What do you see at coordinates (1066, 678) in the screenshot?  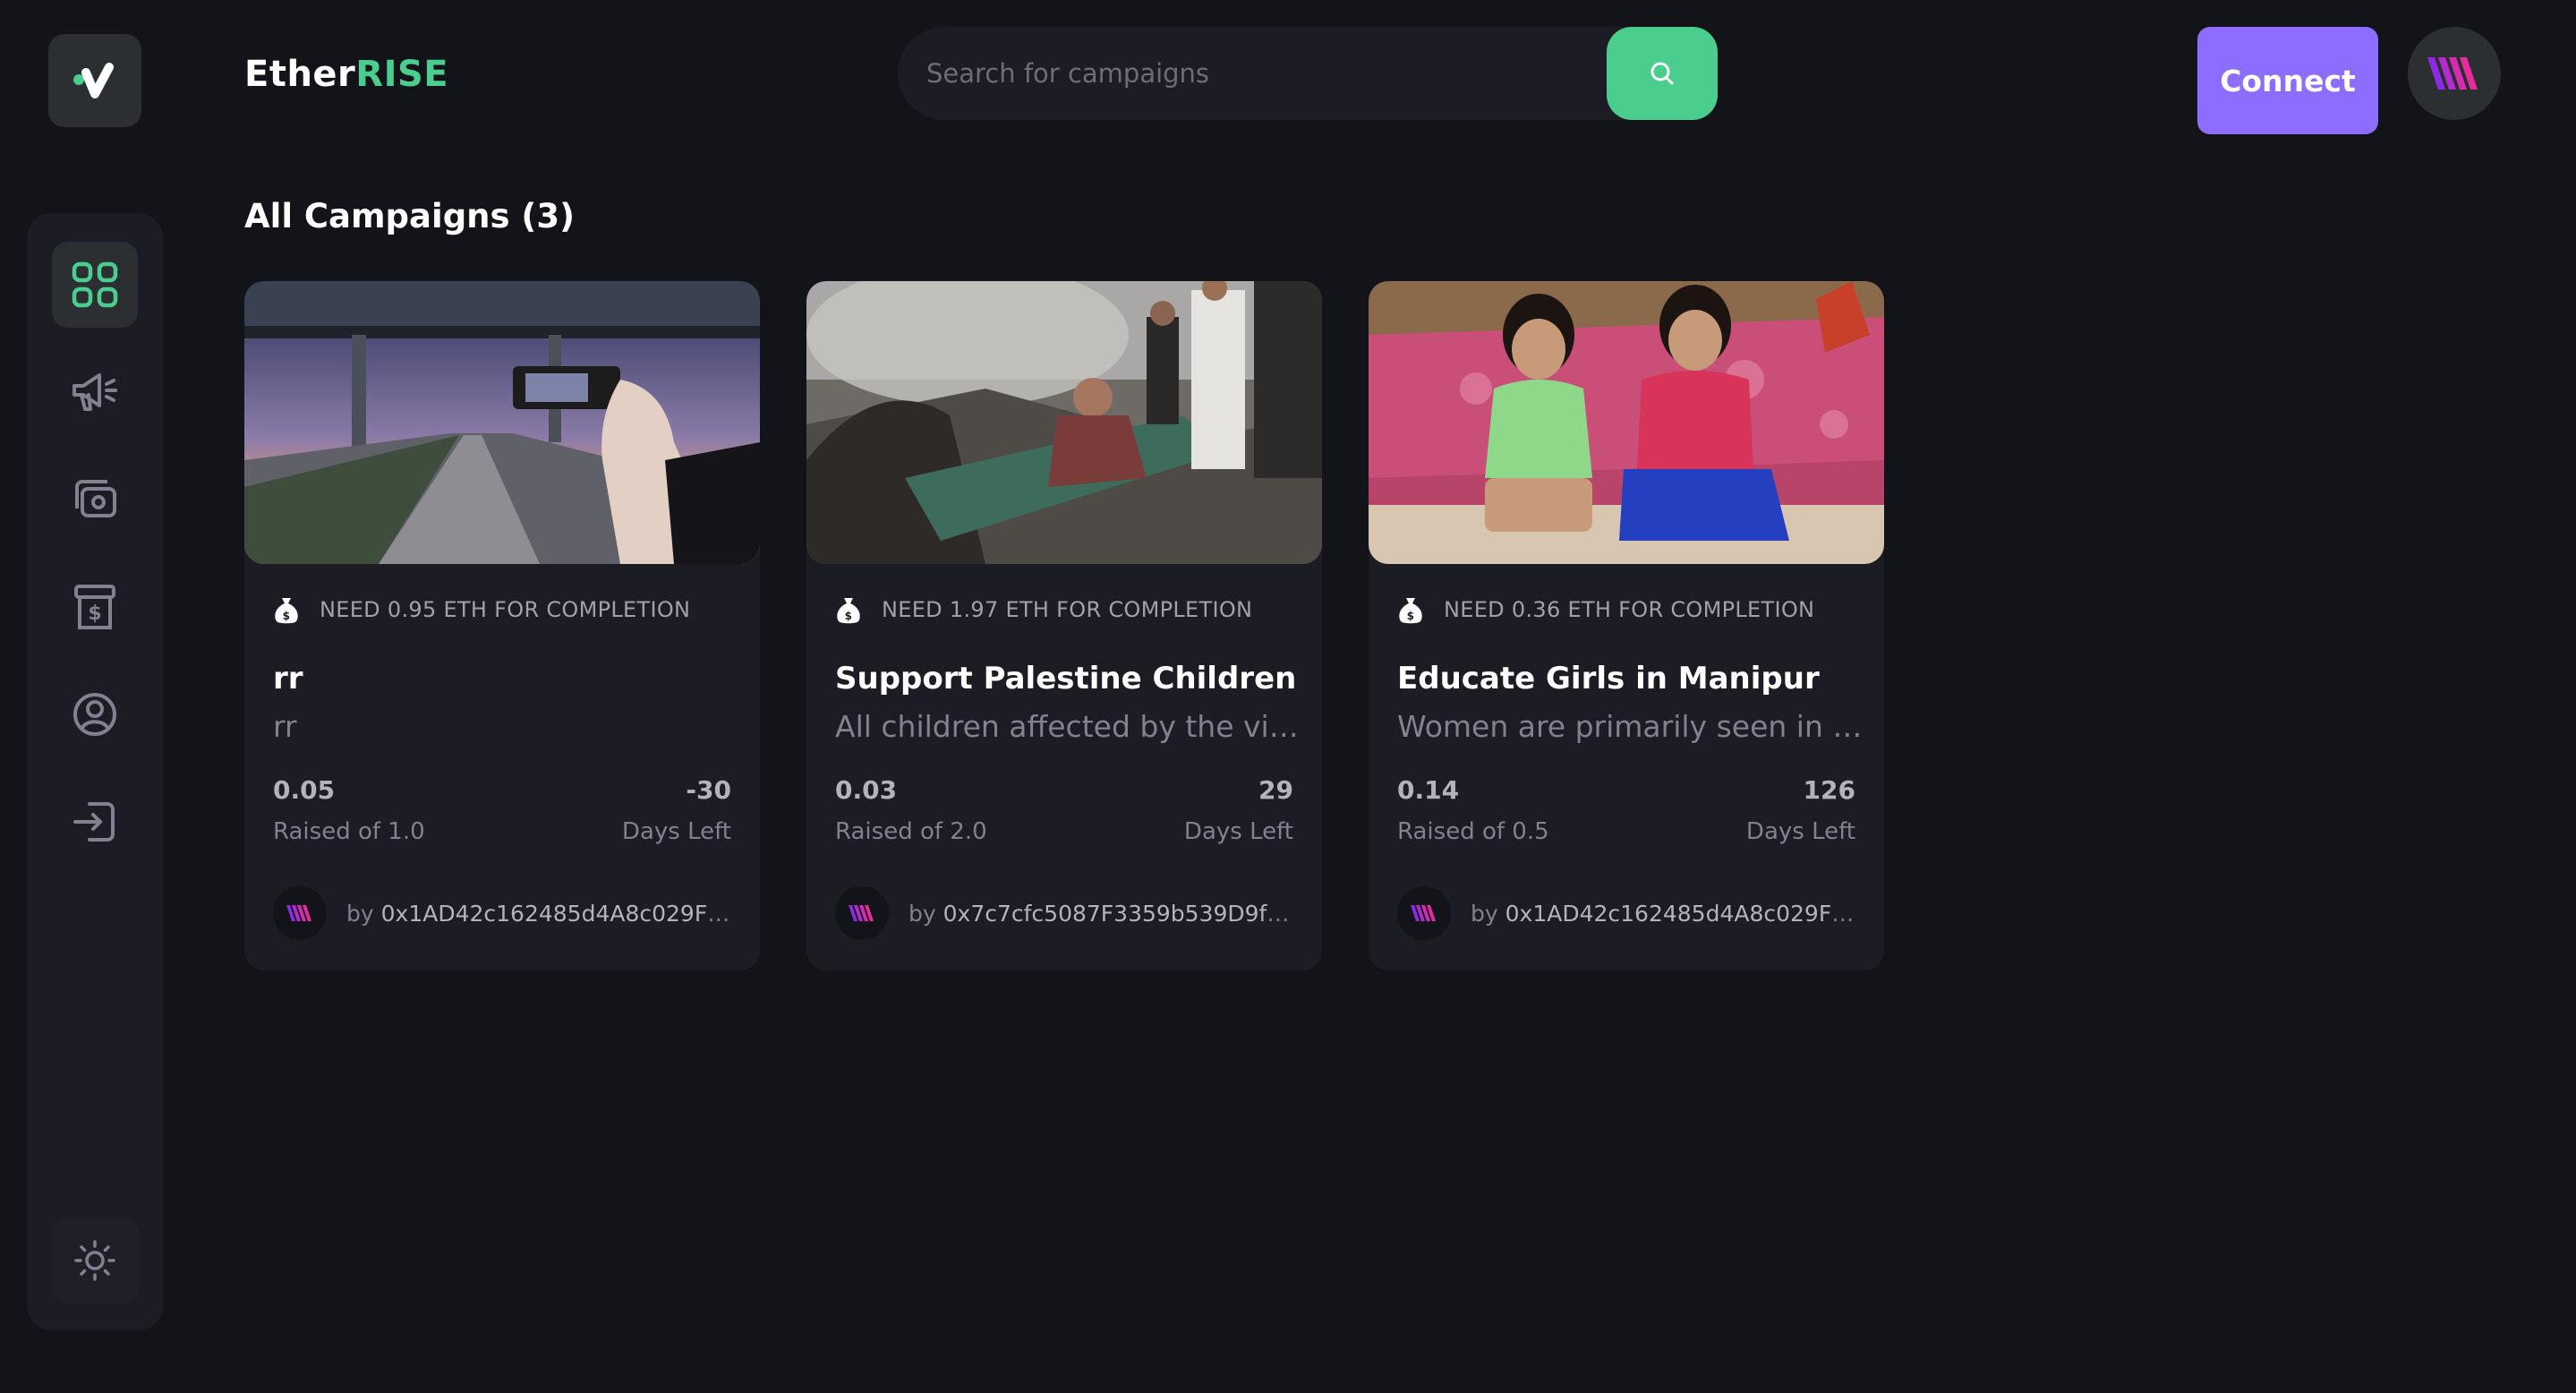 I see `campaign-title: Support Palestine Children` at bounding box center [1066, 678].